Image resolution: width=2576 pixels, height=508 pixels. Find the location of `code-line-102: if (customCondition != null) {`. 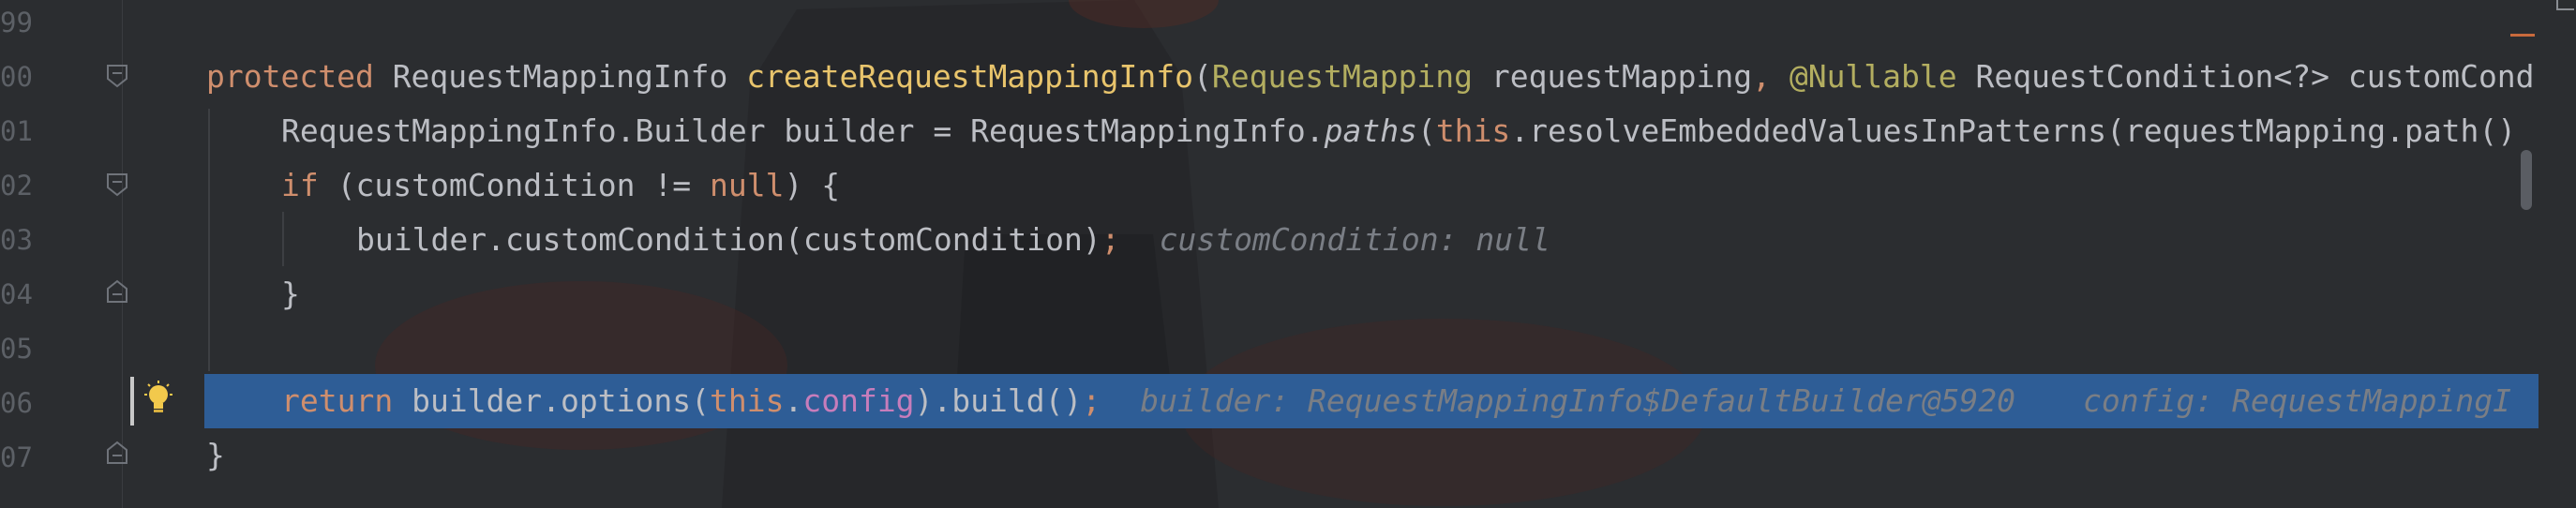

code-line-102: if (customCondition != null) { is located at coordinates (560, 185).